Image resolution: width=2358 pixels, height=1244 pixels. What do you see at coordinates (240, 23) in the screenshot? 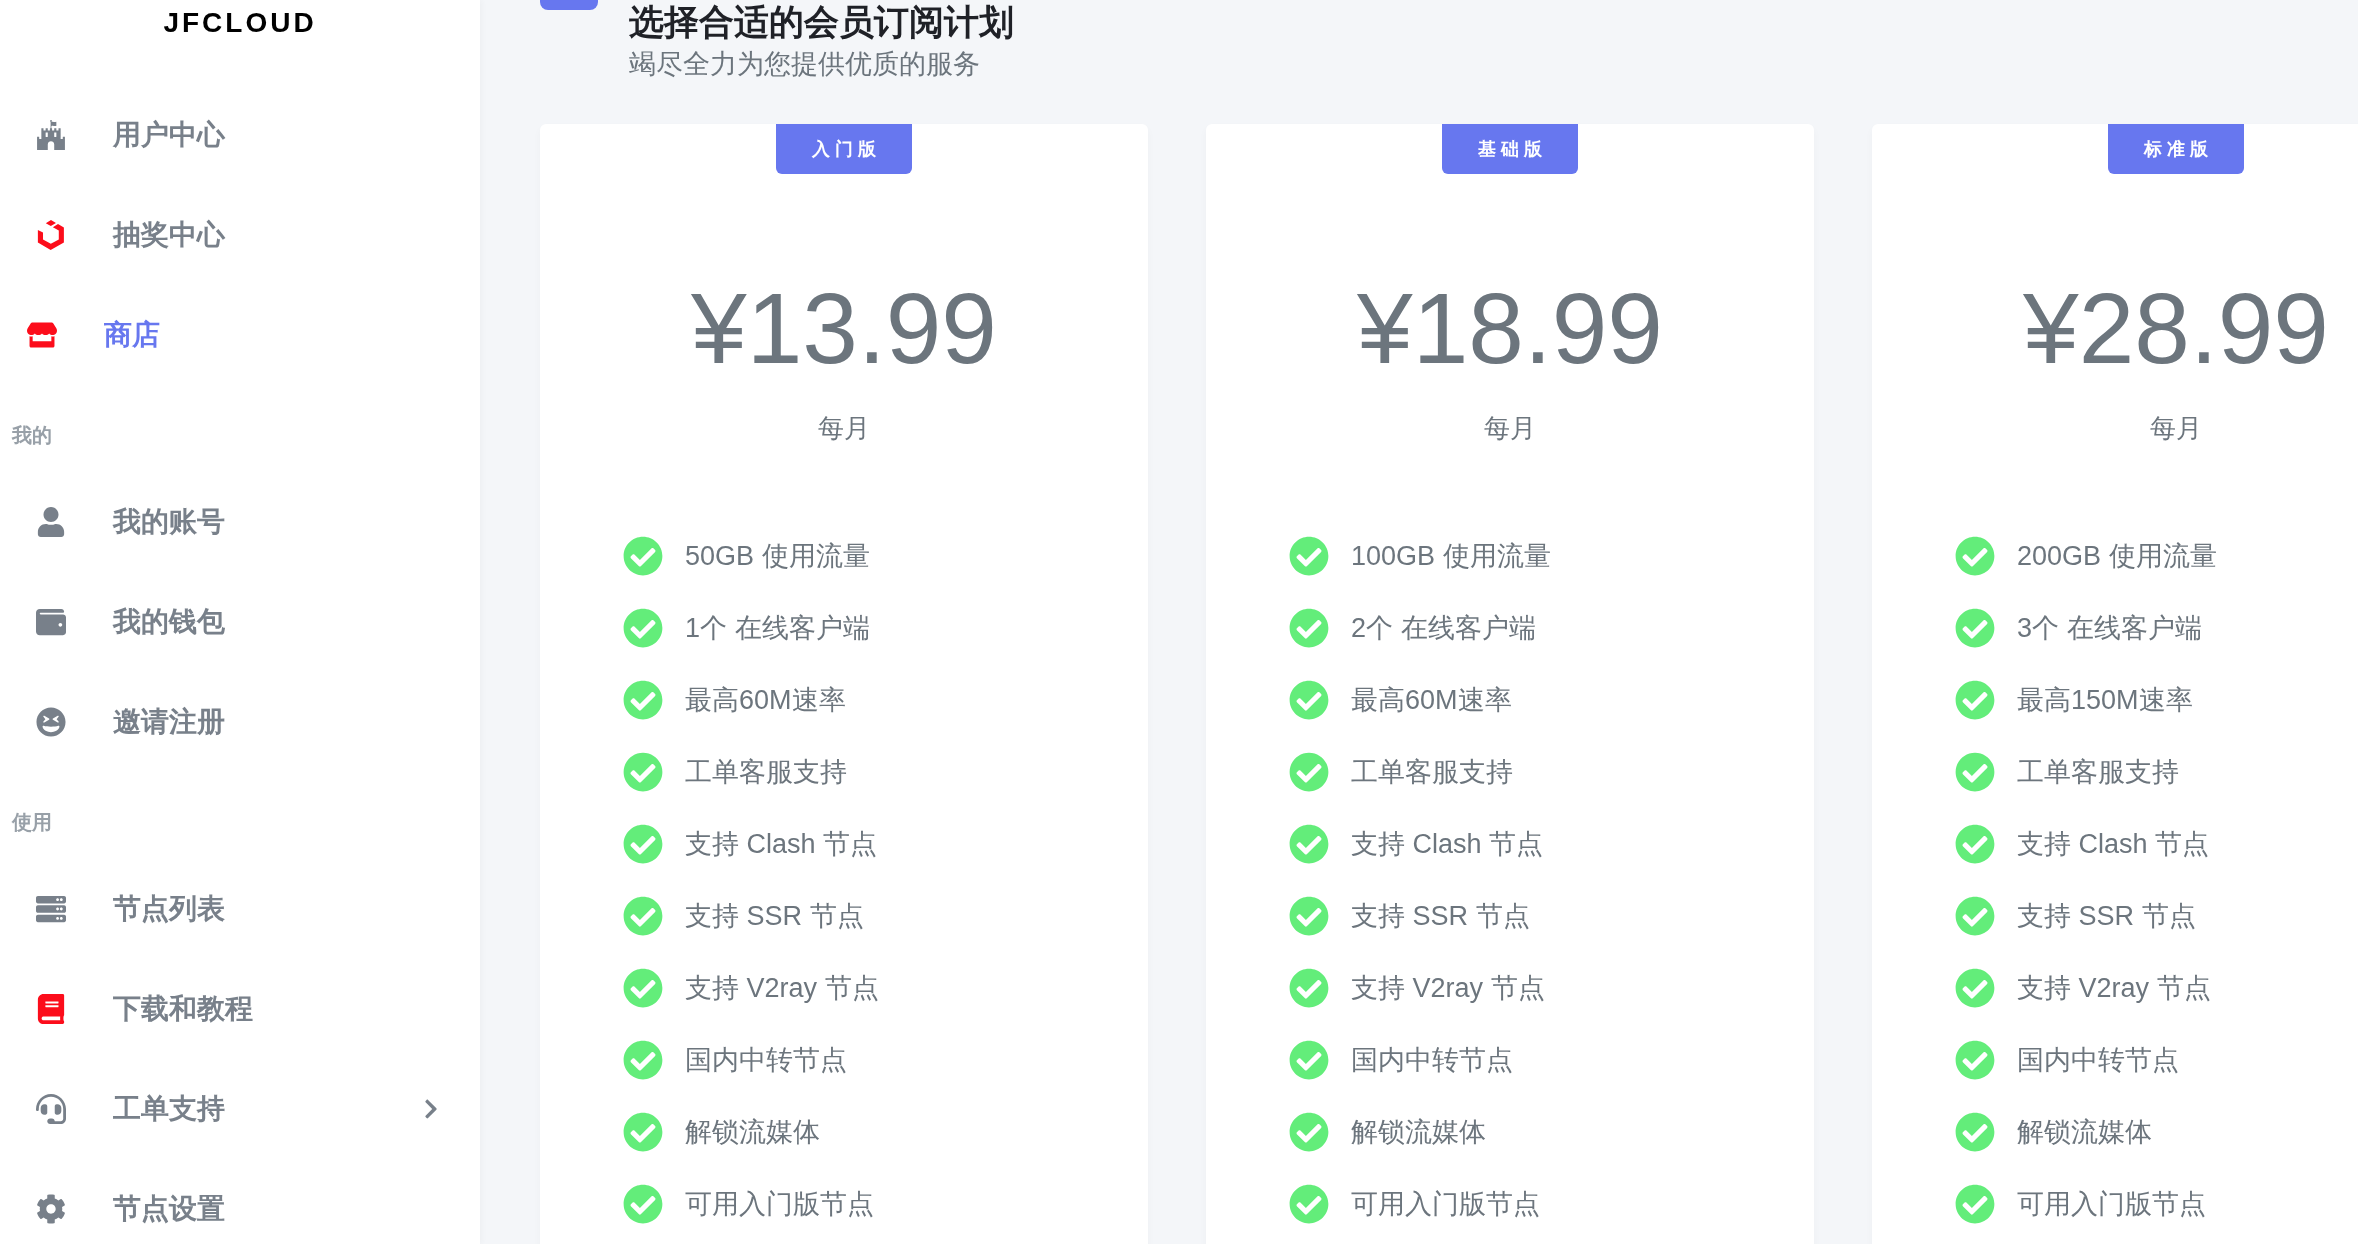
I see `brand-logo: JFCLOUD` at bounding box center [240, 23].